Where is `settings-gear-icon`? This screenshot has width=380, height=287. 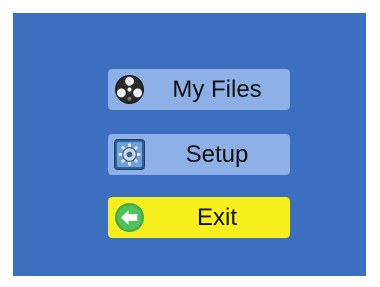
settings-gear-icon is located at coordinates (129, 154).